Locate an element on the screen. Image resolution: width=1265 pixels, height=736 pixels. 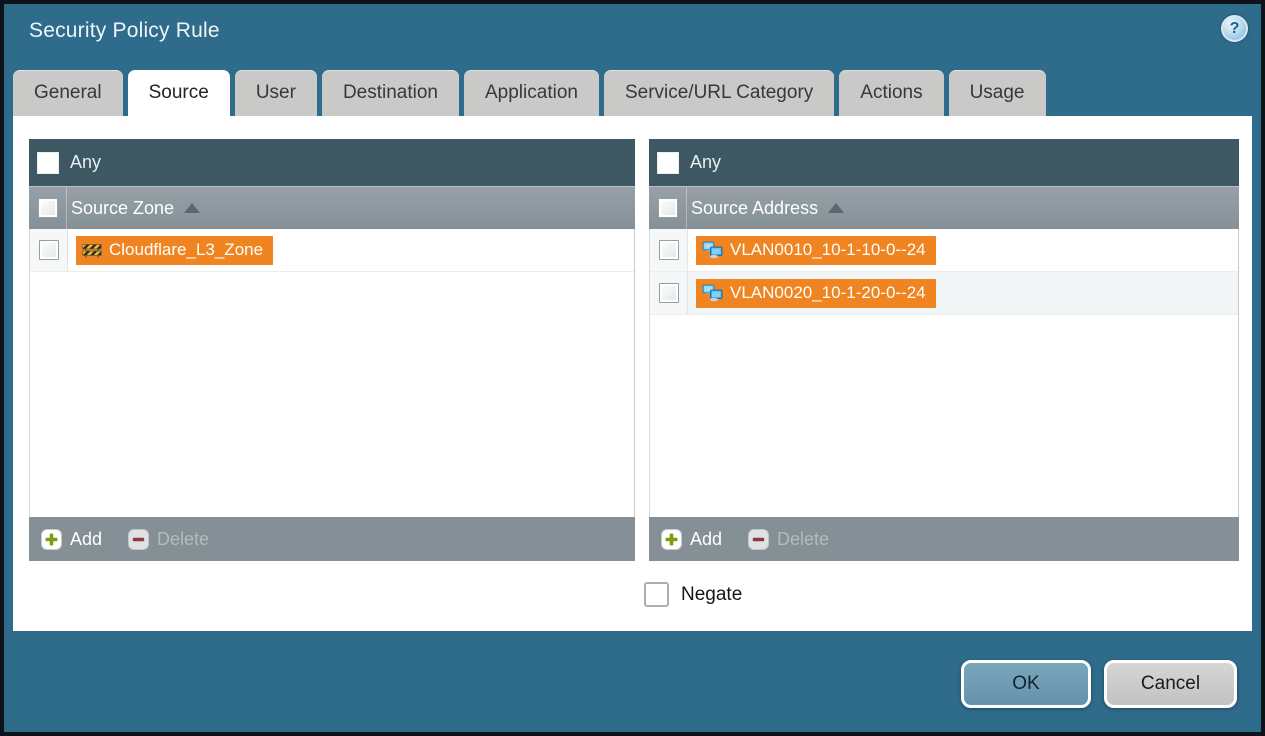
source-address-any-bar: Any is located at coordinates (944, 162).